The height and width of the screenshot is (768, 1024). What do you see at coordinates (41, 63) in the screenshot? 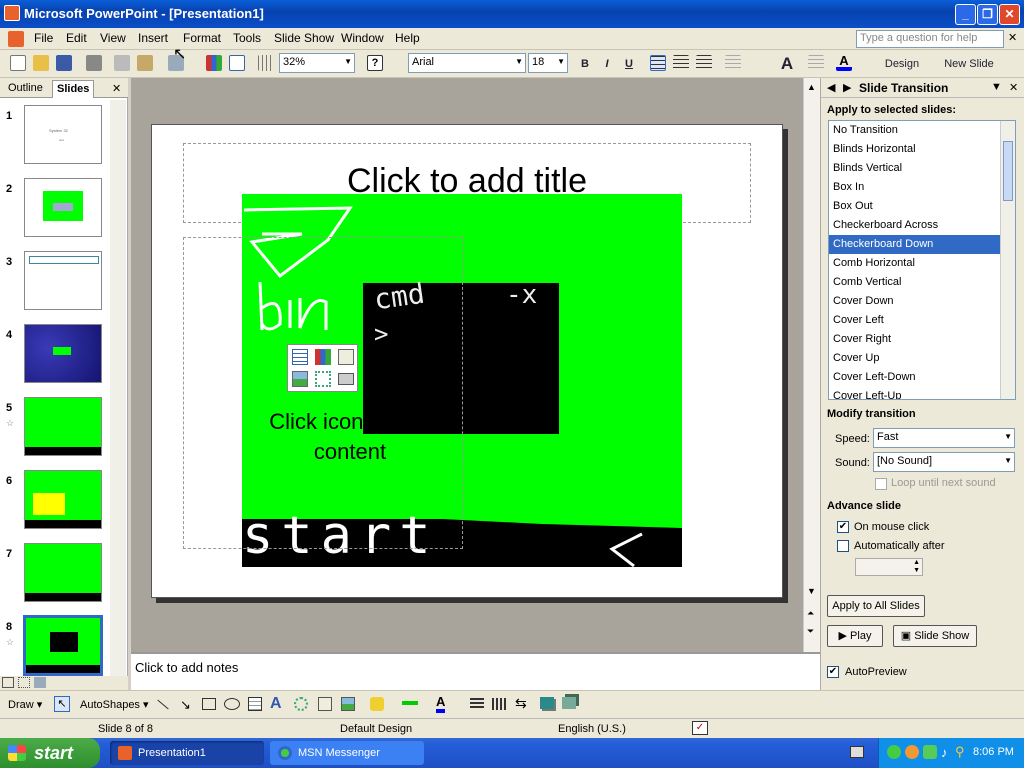
I see `open-icon` at bounding box center [41, 63].